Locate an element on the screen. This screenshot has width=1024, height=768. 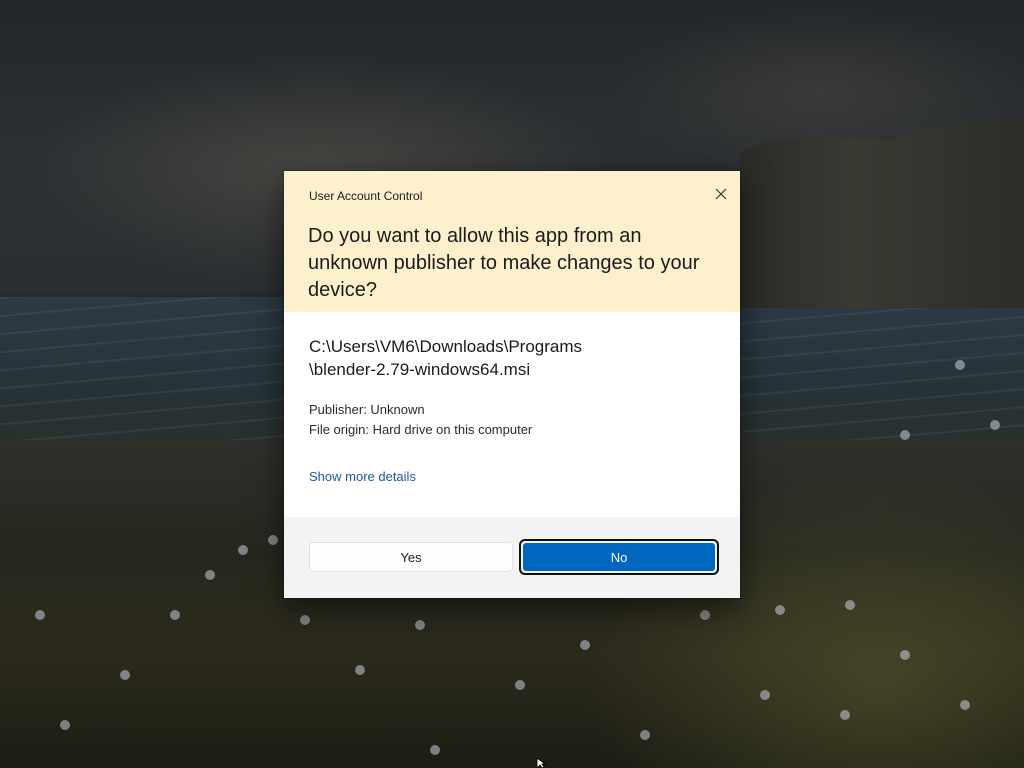
program-path-line: C:\Users\VM6\Downloads\Programs is located at coordinates (446, 346).